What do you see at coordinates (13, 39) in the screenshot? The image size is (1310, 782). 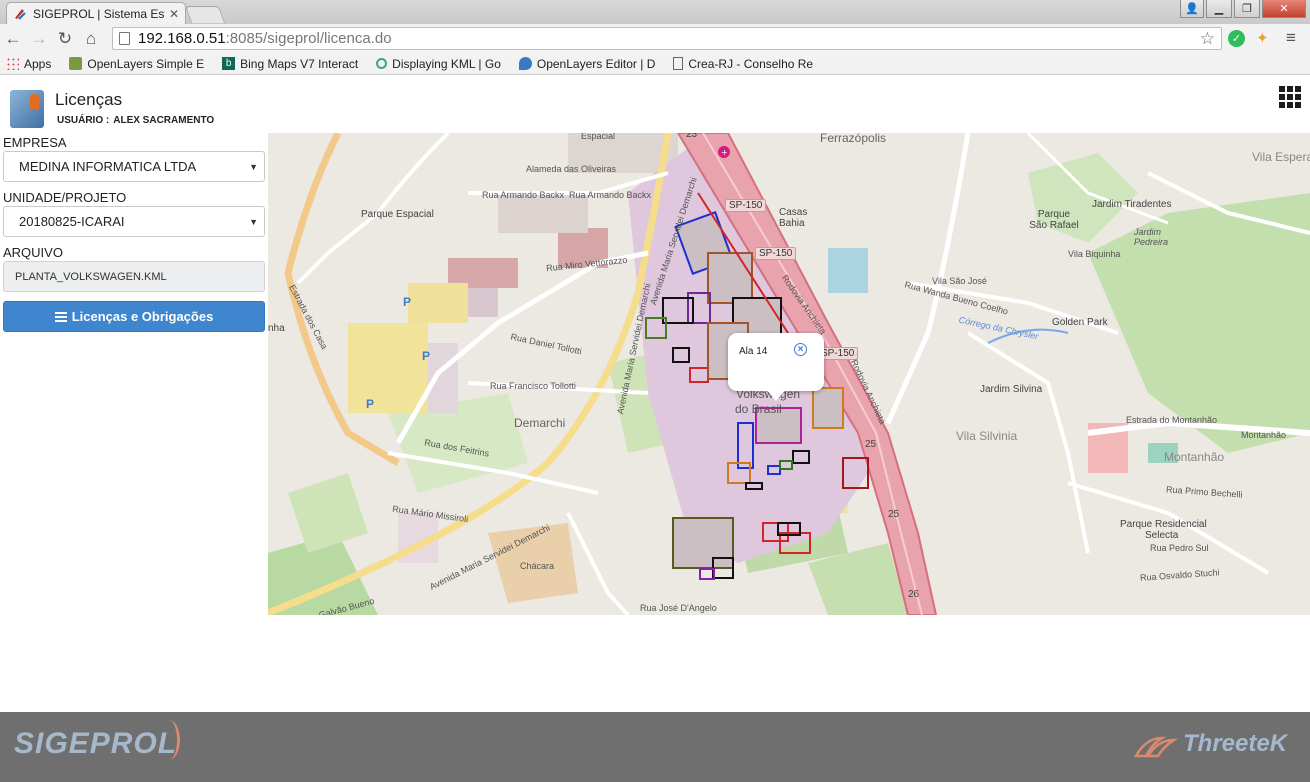 I see `back-icon: ←` at bounding box center [13, 39].